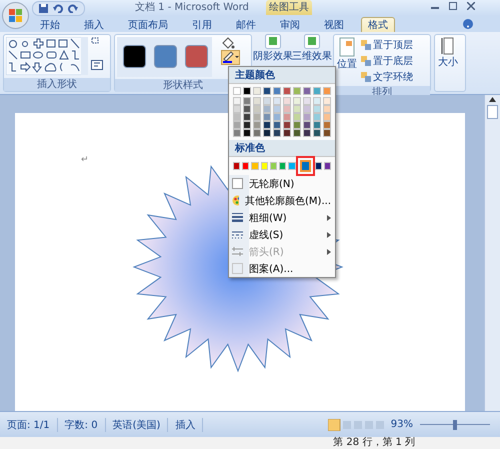 This screenshot has width=500, height=449. Describe the element at coordinates (82, 425) in the screenshot. I see `status-item: 字数: 0` at that location.